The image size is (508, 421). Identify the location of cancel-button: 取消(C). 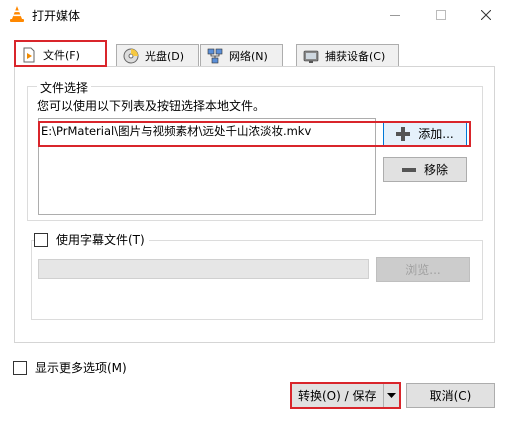
(450, 395).